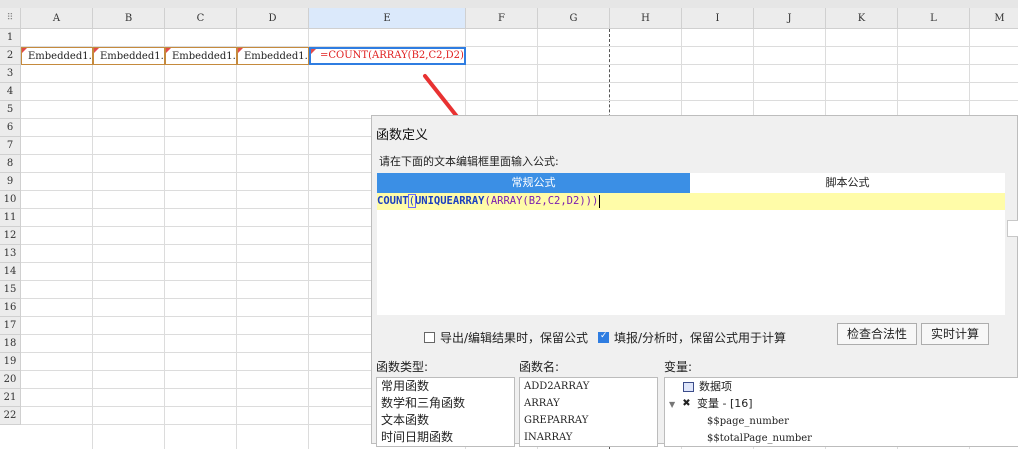 The height and width of the screenshot is (449, 1018). What do you see at coordinates (841, 386) in the screenshot?
I see `tree-node-data-items: 数据项` at bounding box center [841, 386].